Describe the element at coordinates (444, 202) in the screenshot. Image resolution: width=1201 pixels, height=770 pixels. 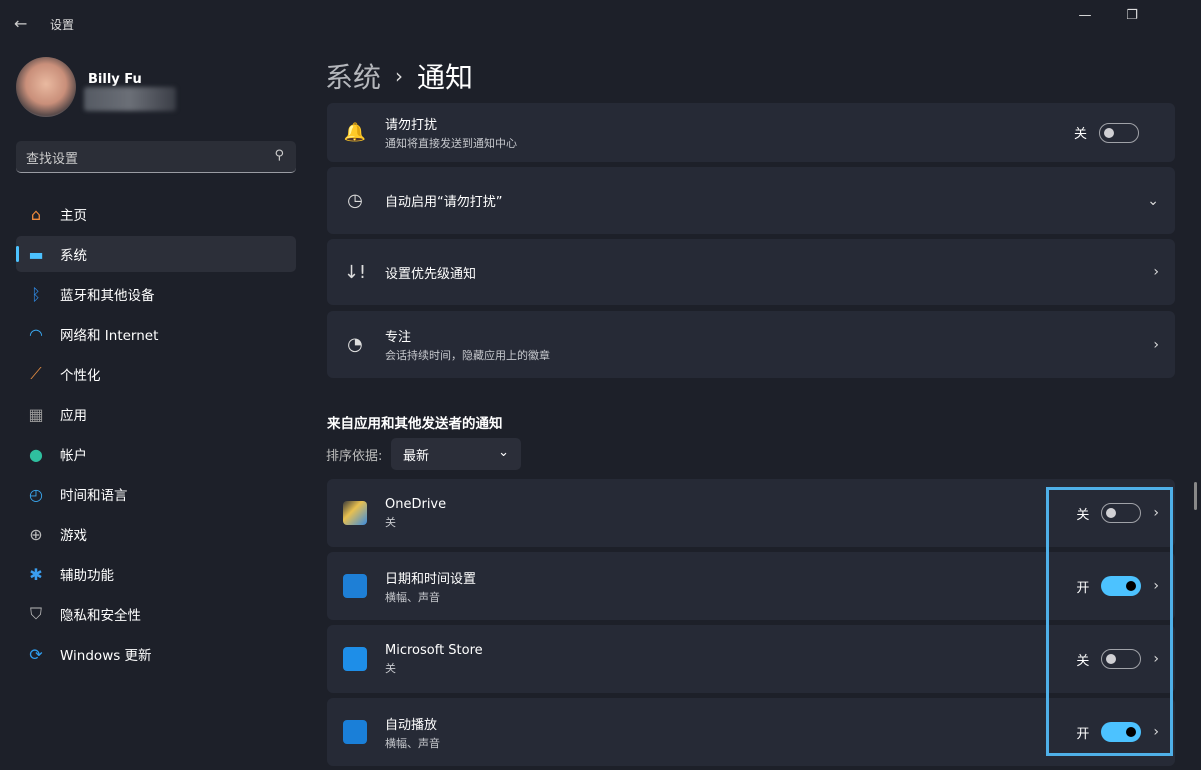
I see `setting-title: 自动启用“请勿打扰”` at that location.